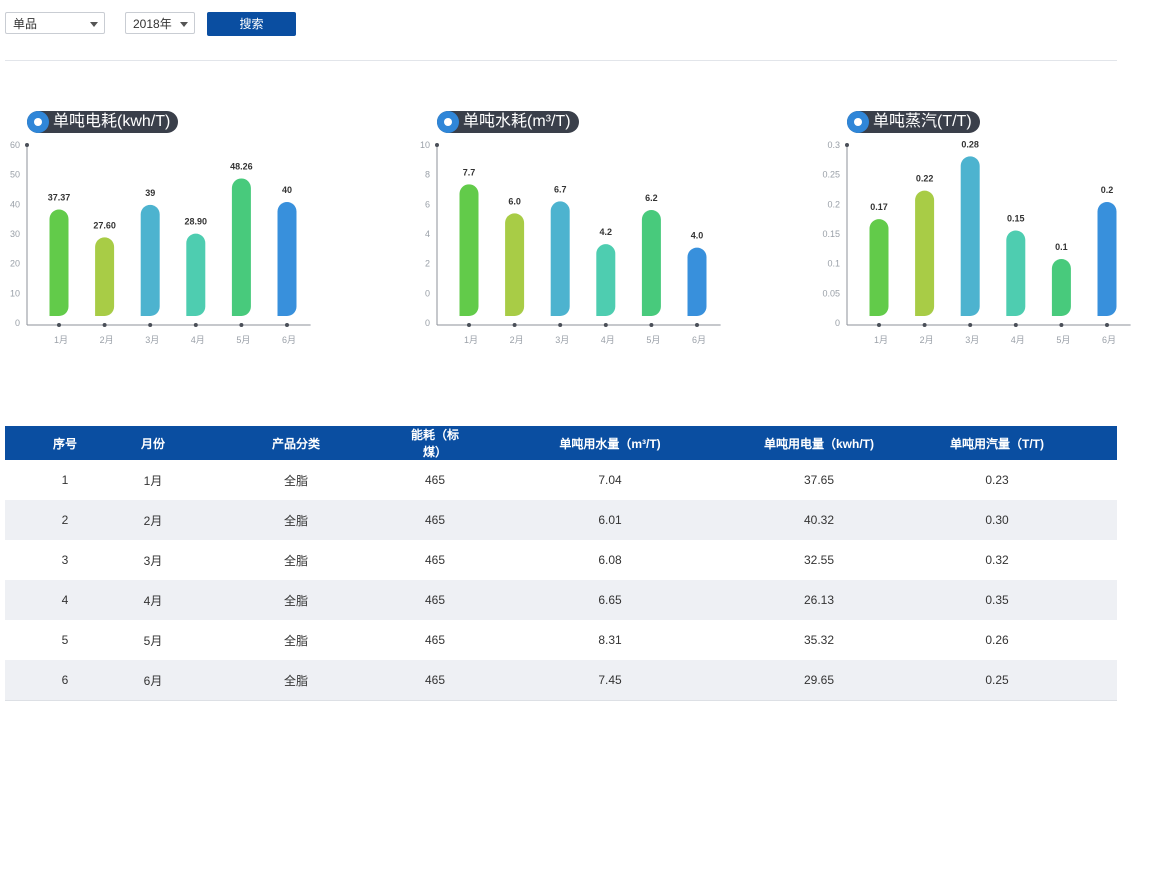 The height and width of the screenshot is (895, 1162). What do you see at coordinates (65, 560) in the screenshot?
I see `cell-index: 3` at bounding box center [65, 560].